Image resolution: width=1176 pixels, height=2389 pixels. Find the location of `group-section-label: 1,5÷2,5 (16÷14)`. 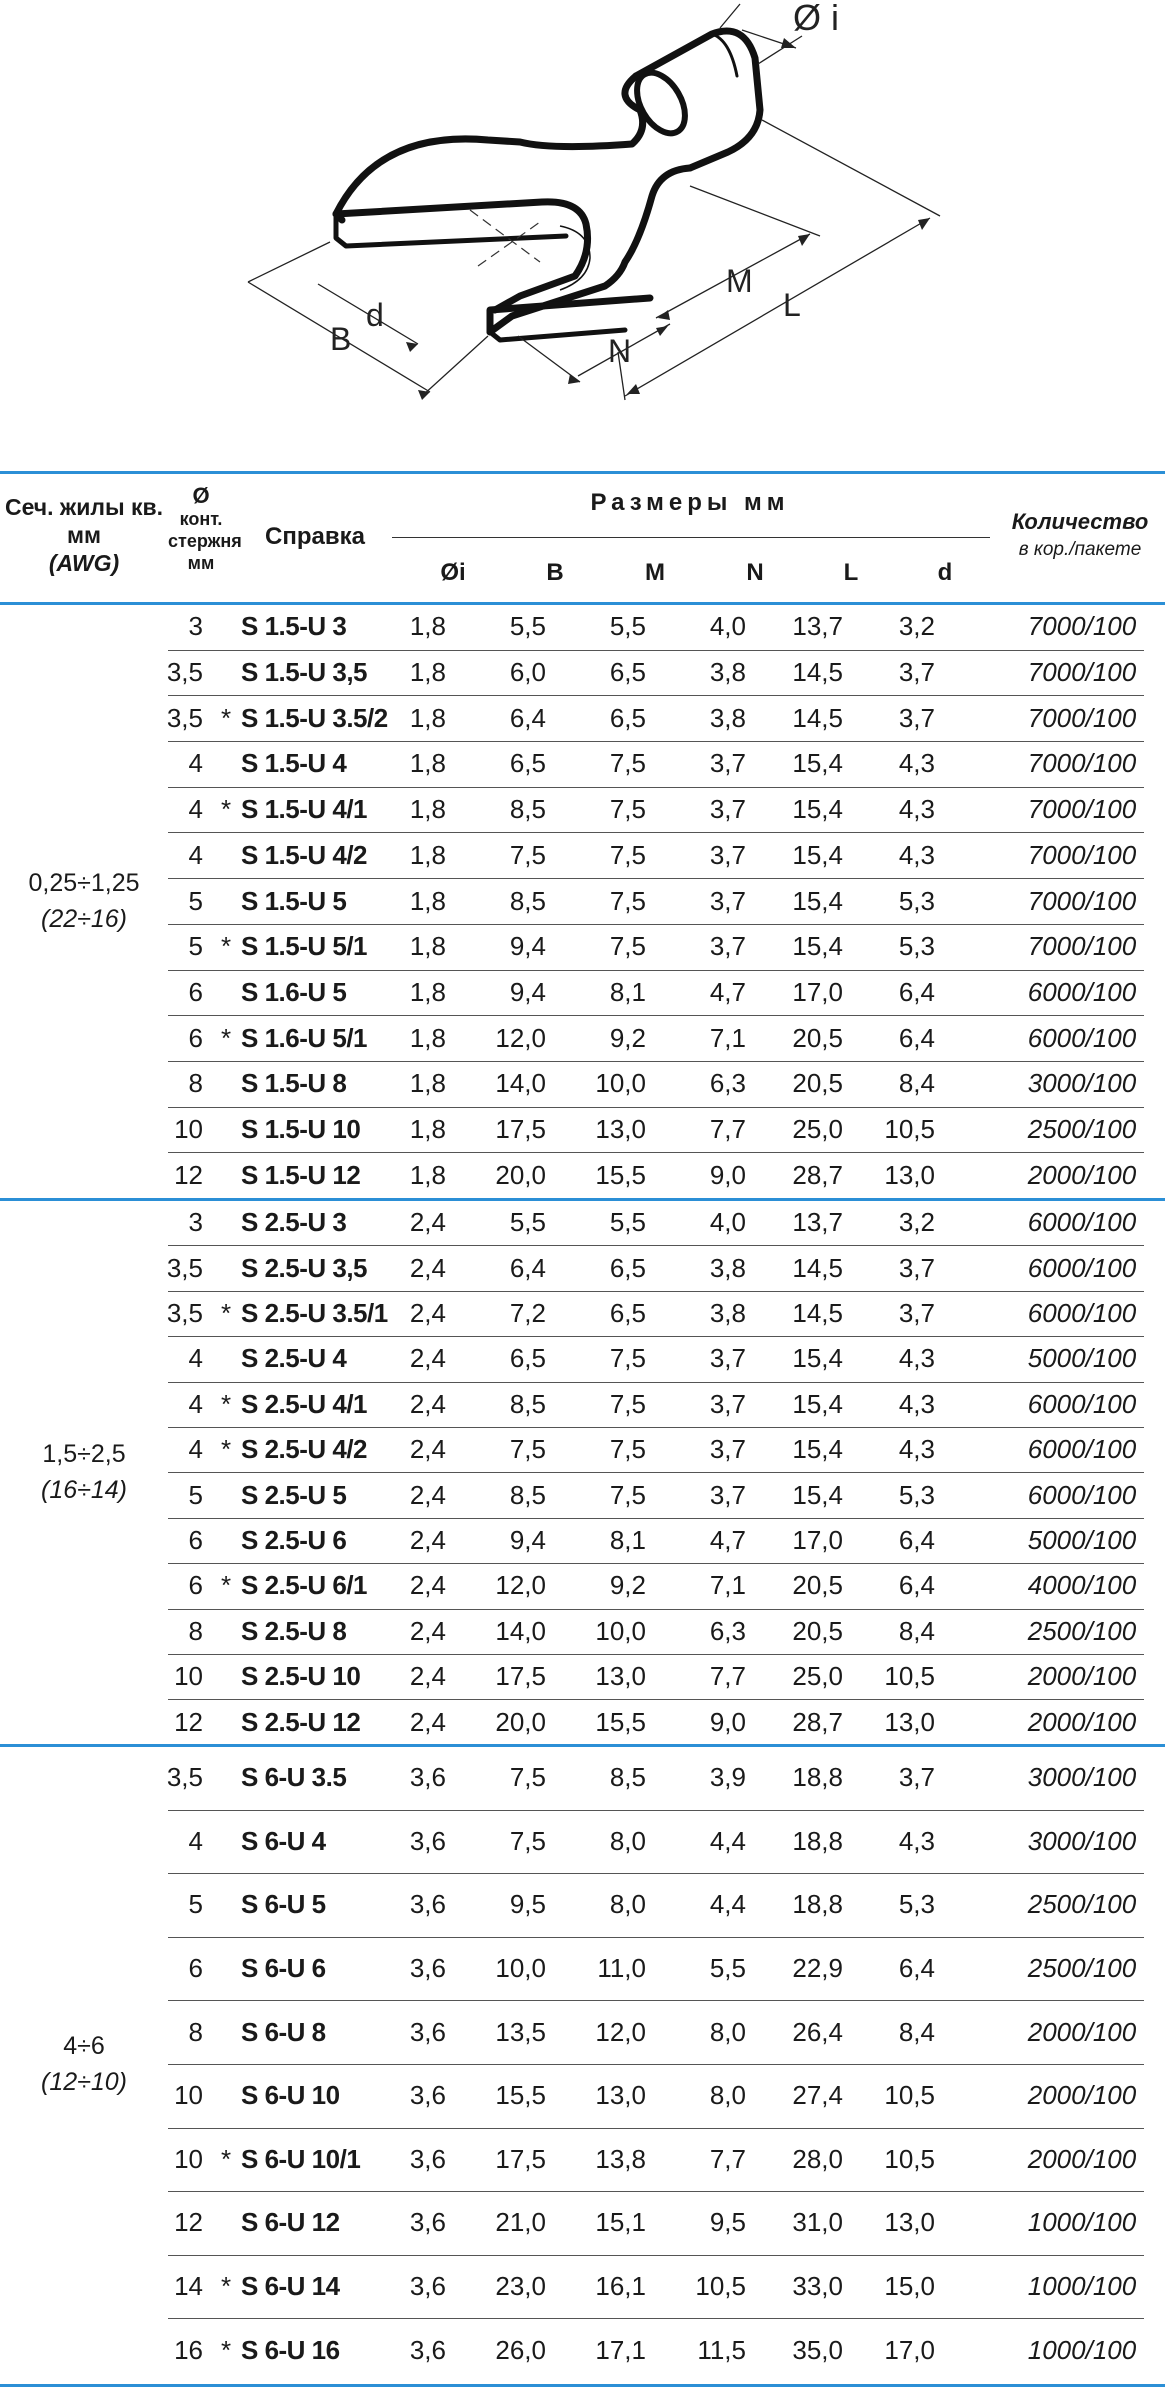

group-section-label: 1,5÷2,5 (16÷14) is located at coordinates (84, 1472).